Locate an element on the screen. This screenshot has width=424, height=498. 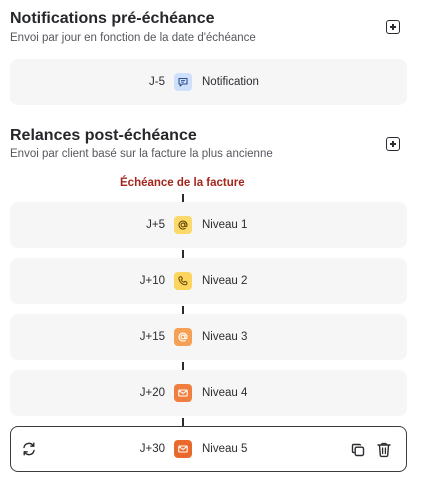
row-delay: J+20 is located at coordinates (152, 393).